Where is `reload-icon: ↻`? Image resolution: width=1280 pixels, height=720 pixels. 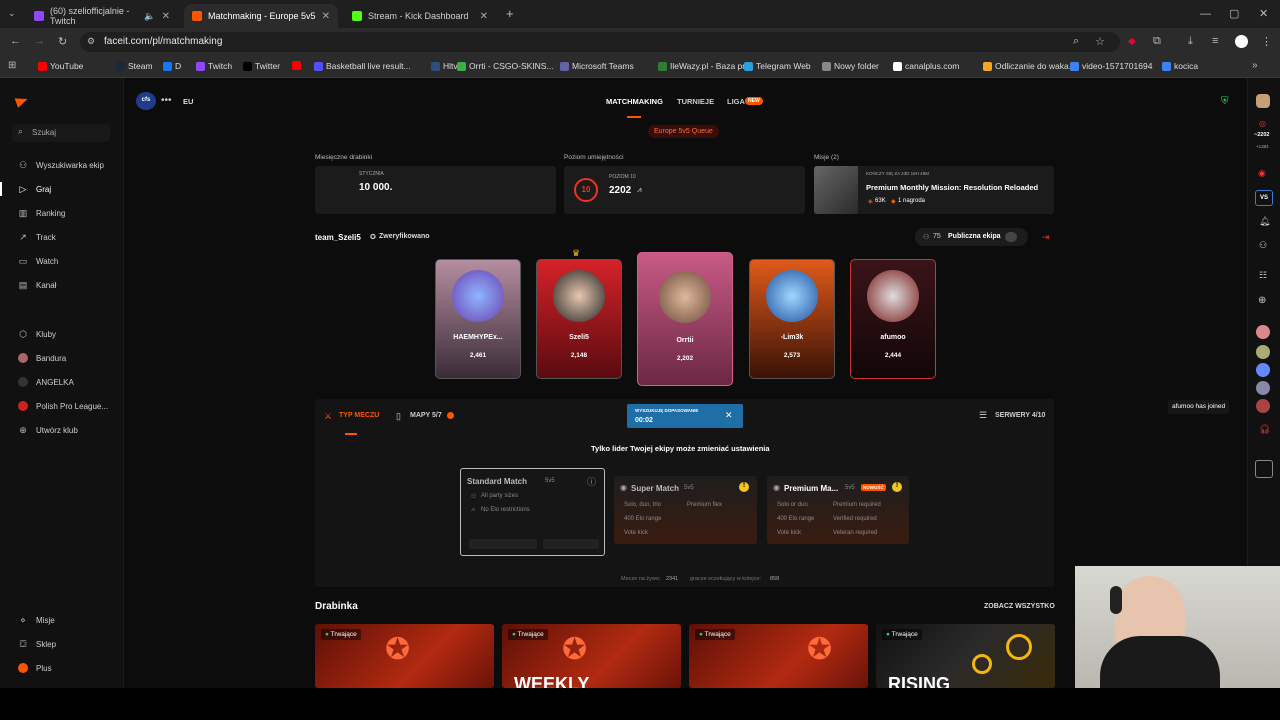 reload-icon: ↻ is located at coordinates (62, 41).